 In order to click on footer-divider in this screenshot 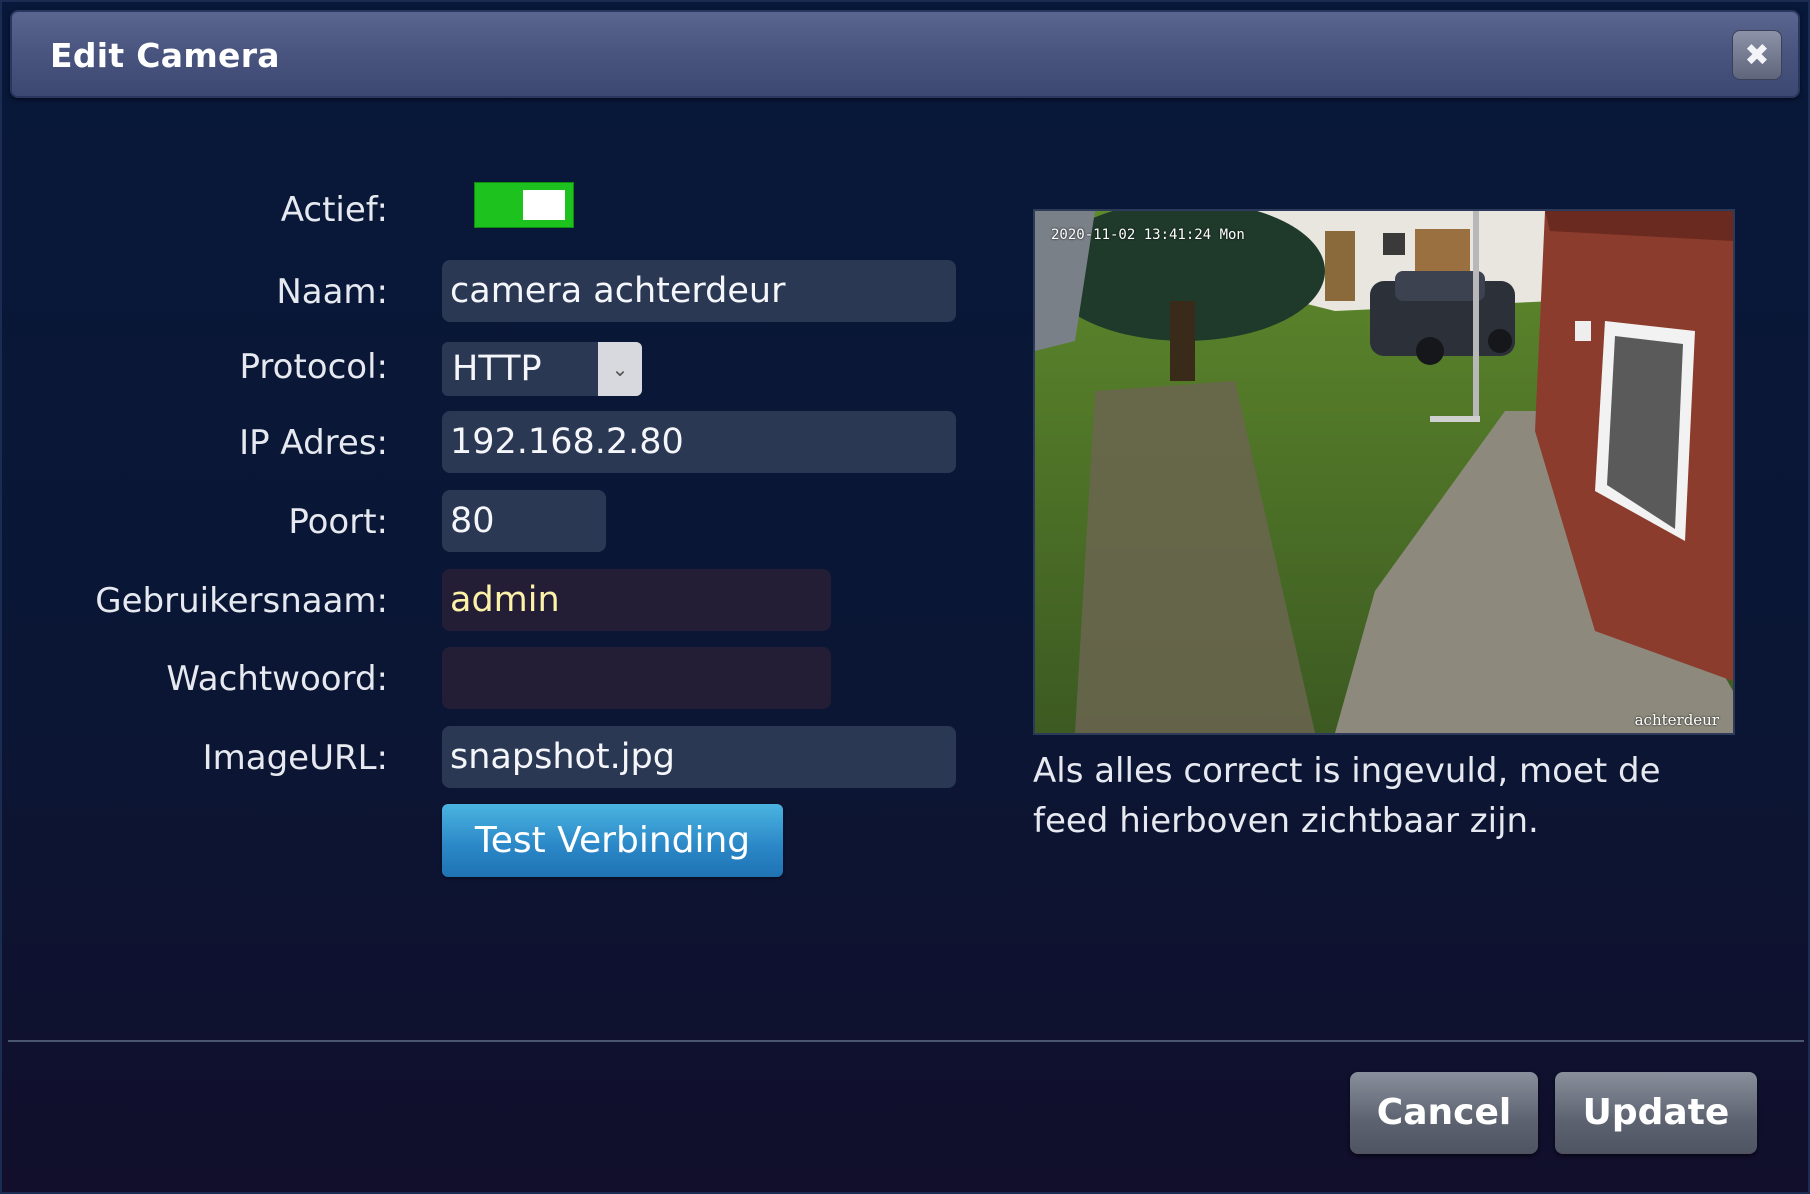, I will do `click(906, 1041)`.